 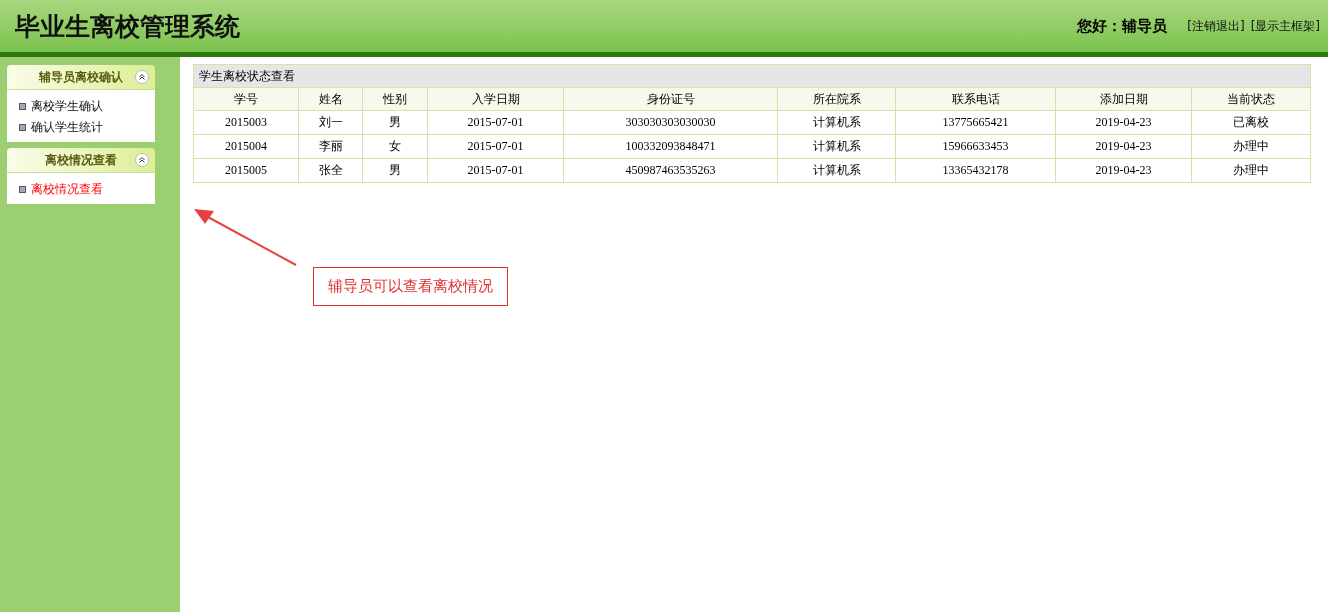 I want to click on greeting-text: 您好：辅导员, so click(x=1122, y=26).